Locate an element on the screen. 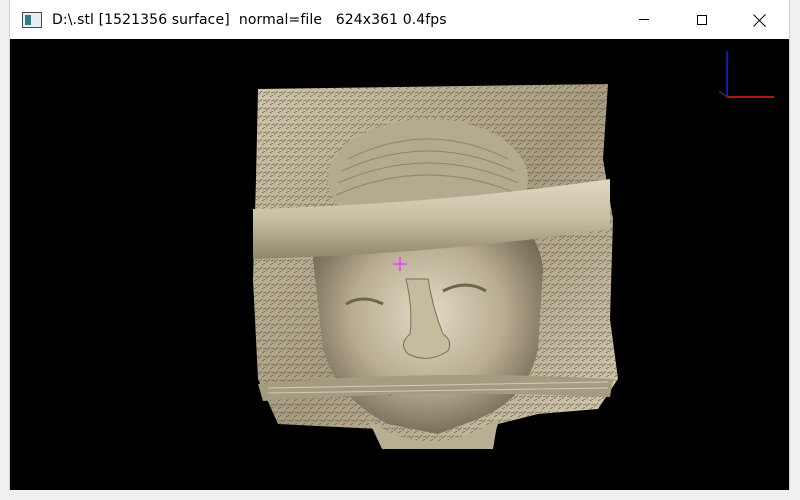 Image resolution: width=800 pixels, height=500 pixels. orientation-axes-icon is located at coordinates (746, 74).